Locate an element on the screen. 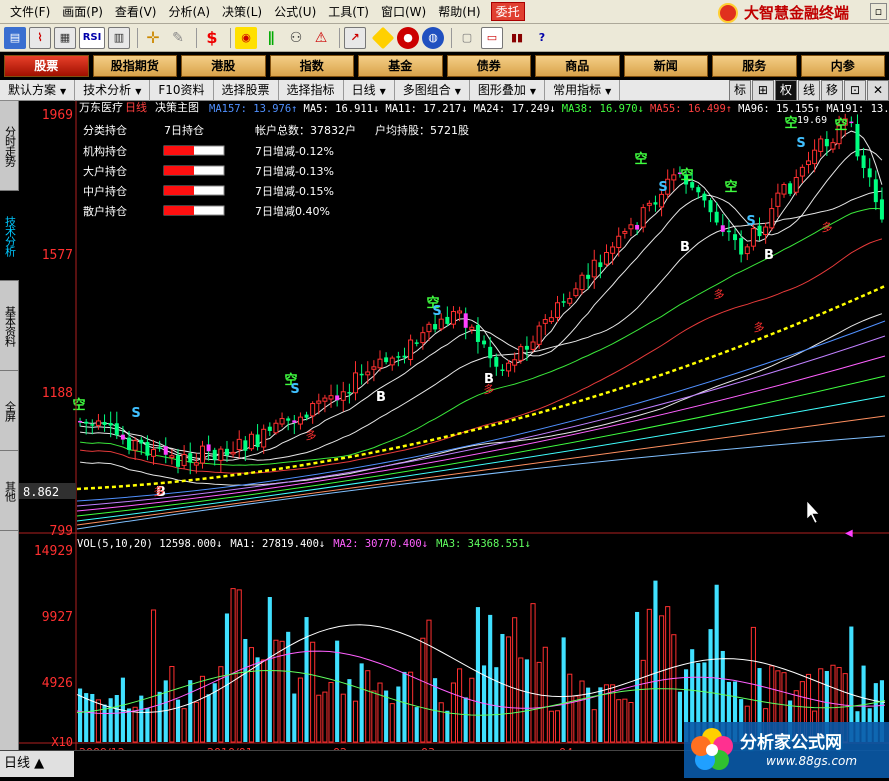  kline-icon: ⌇ is located at coordinates (40, 37).